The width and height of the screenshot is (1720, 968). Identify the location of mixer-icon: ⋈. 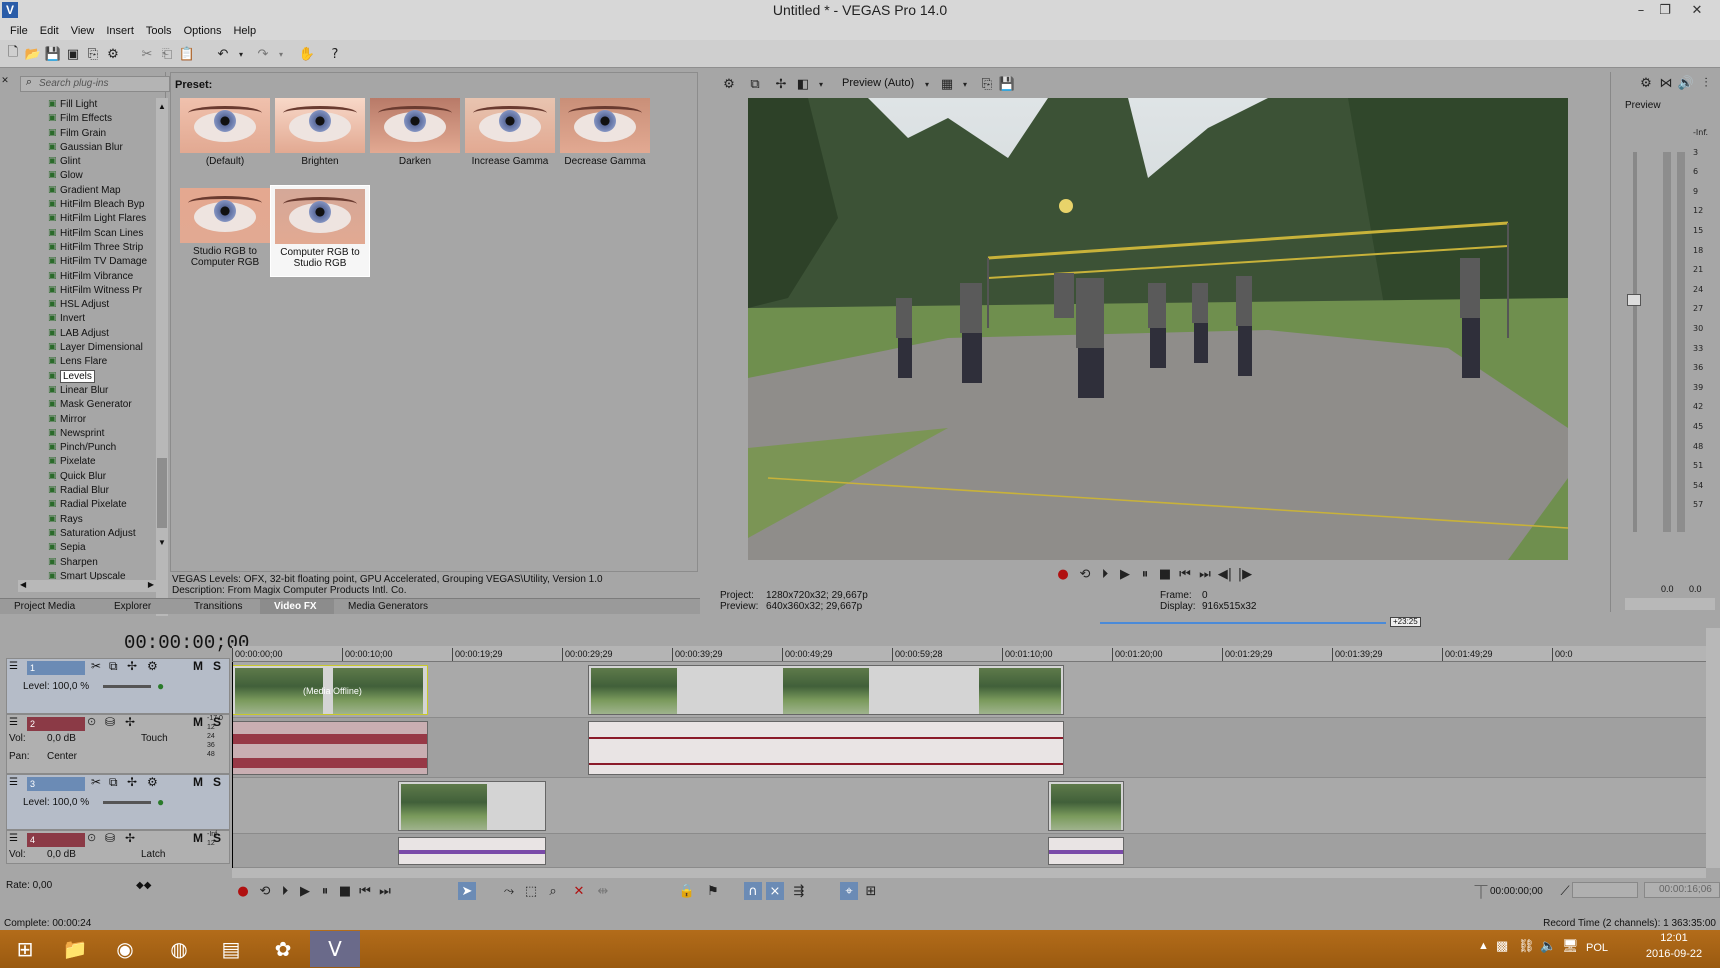
(1666, 83).